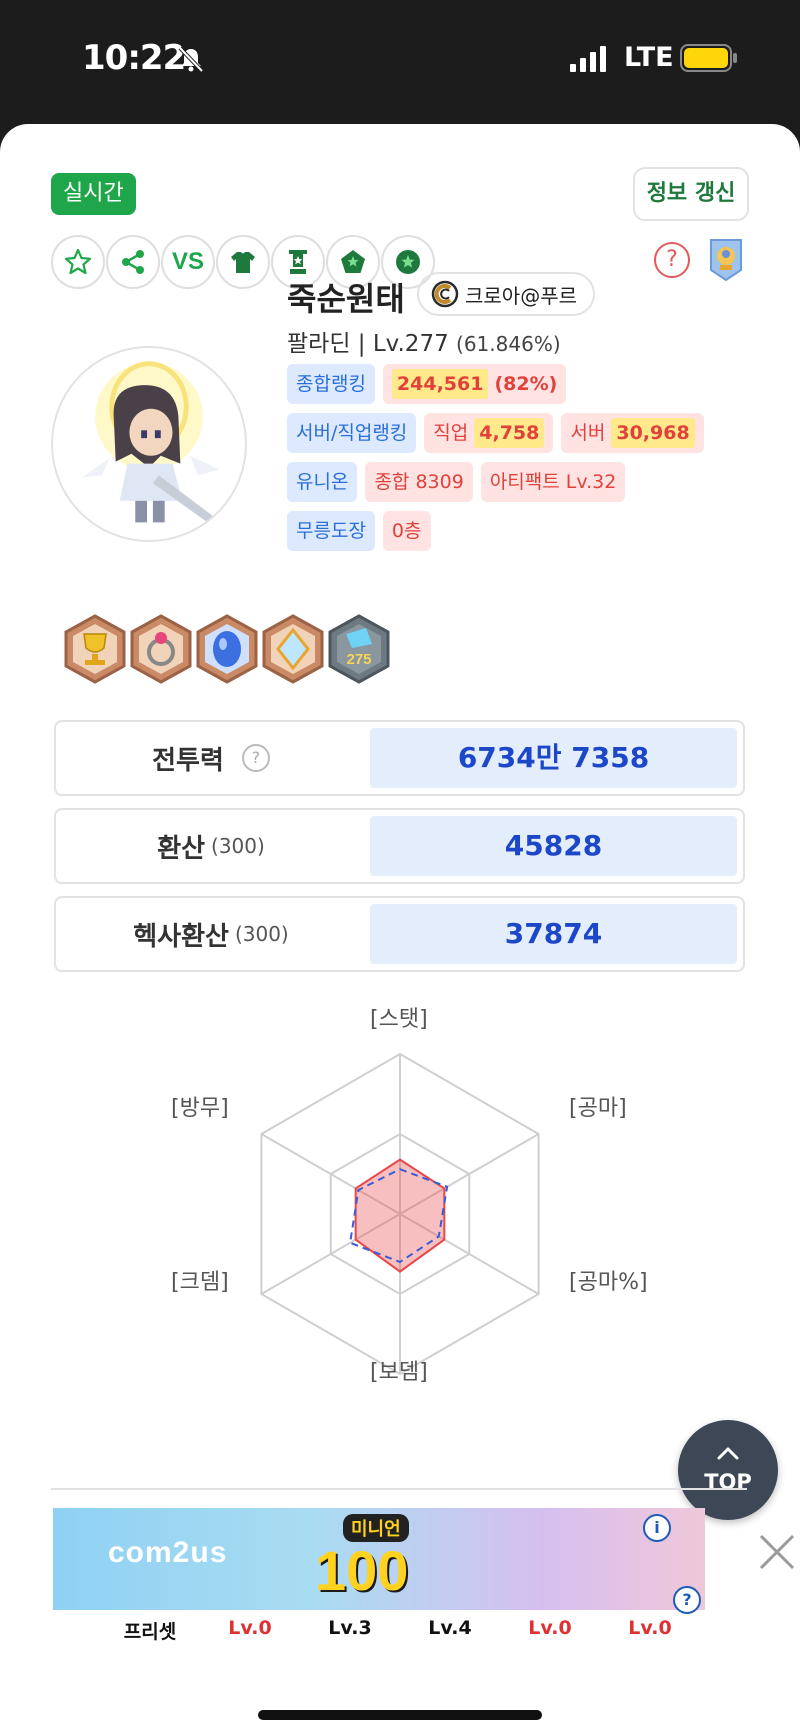  I want to click on star-circle-icon, so click(408, 262).